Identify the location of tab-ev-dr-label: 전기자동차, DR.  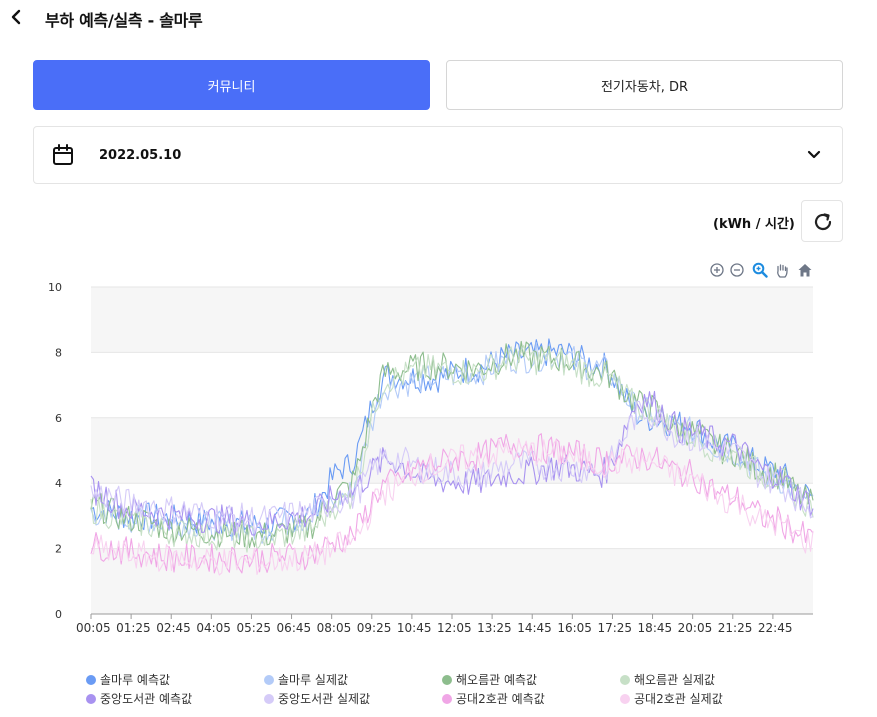
(644, 87).